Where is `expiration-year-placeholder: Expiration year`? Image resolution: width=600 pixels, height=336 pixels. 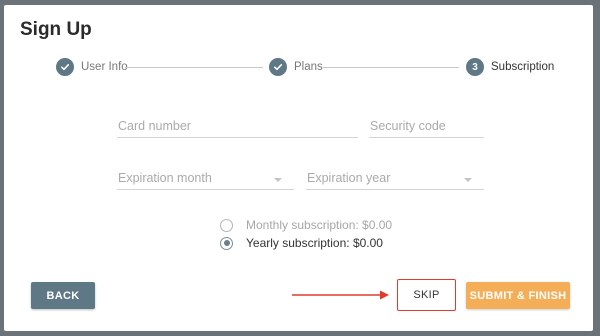 expiration-year-placeholder: Expiration year is located at coordinates (349, 178).